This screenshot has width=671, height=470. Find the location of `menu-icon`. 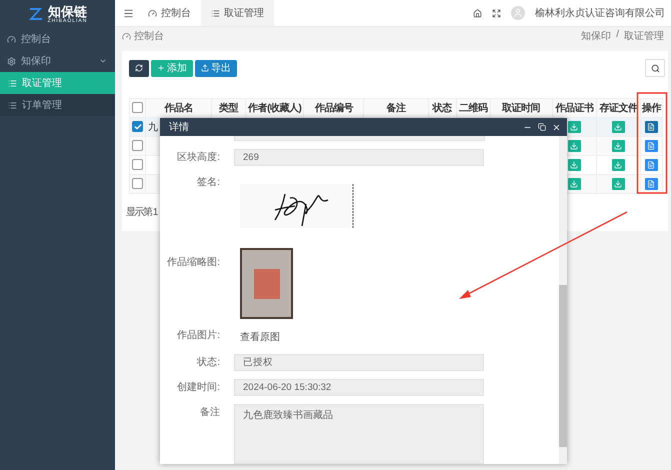

menu-icon is located at coordinates (128, 13).